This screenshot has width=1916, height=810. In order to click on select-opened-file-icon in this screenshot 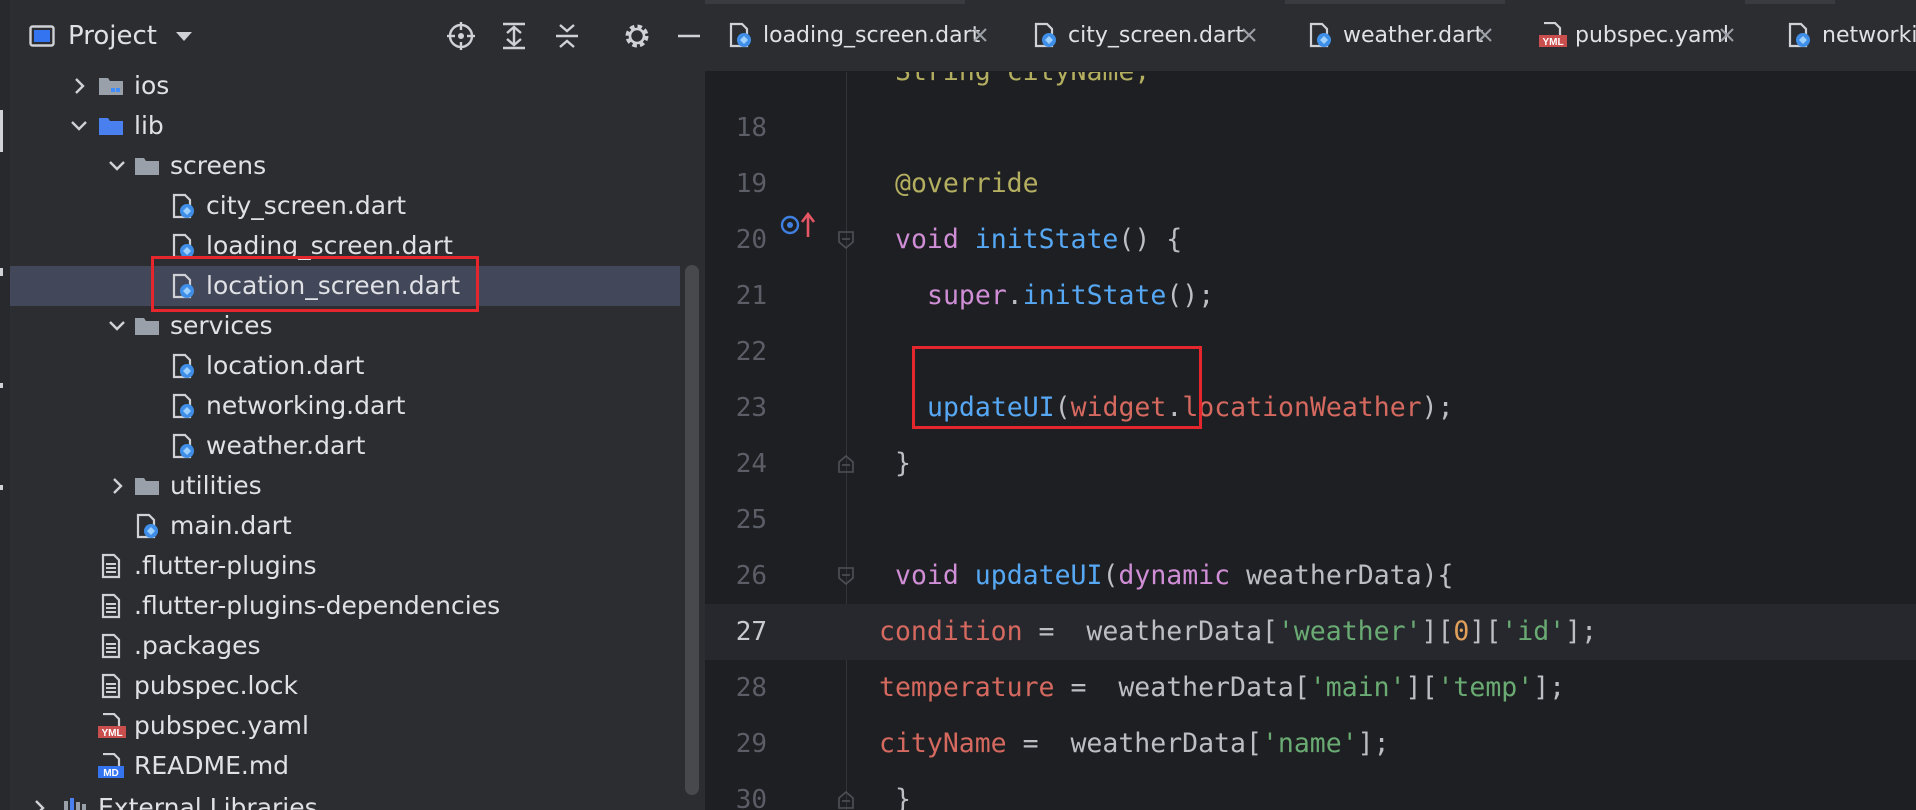, I will do `click(461, 36)`.